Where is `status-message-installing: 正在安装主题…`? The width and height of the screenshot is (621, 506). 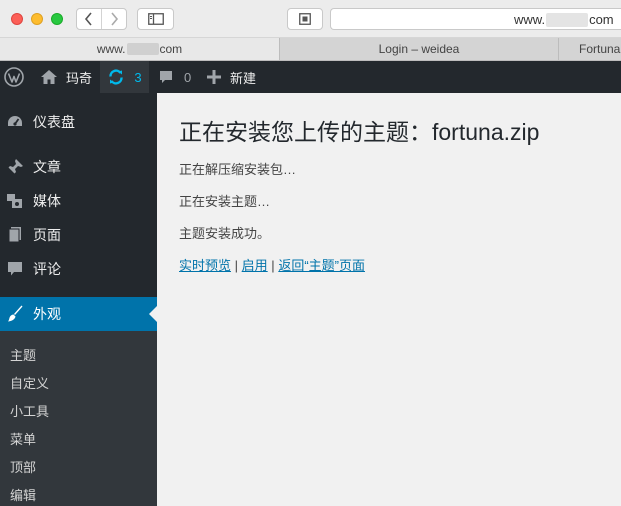
status-message-installing: 正在安装主题… is located at coordinates (225, 201).